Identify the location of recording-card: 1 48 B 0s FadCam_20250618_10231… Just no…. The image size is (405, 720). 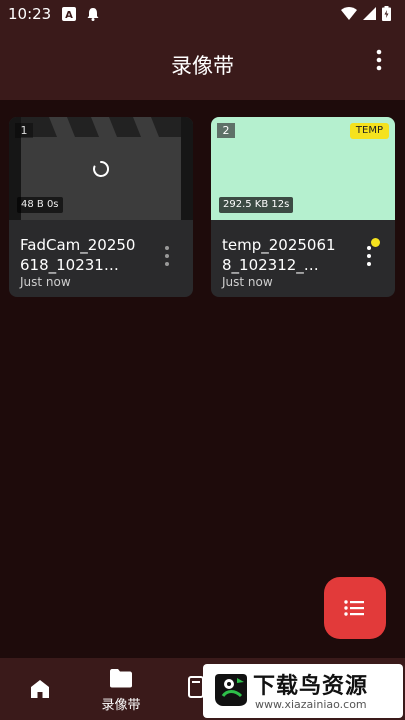
(101, 207).